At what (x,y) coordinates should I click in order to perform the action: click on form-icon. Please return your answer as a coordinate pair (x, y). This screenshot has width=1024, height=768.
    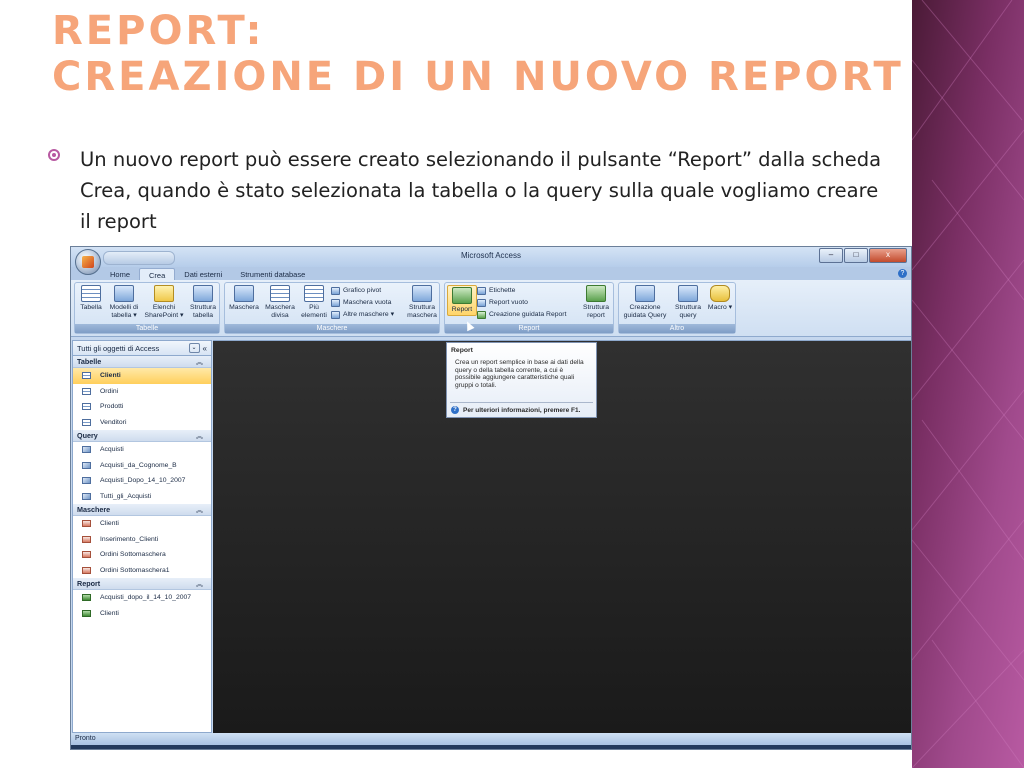
    Looking at the image, I should click on (86, 555).